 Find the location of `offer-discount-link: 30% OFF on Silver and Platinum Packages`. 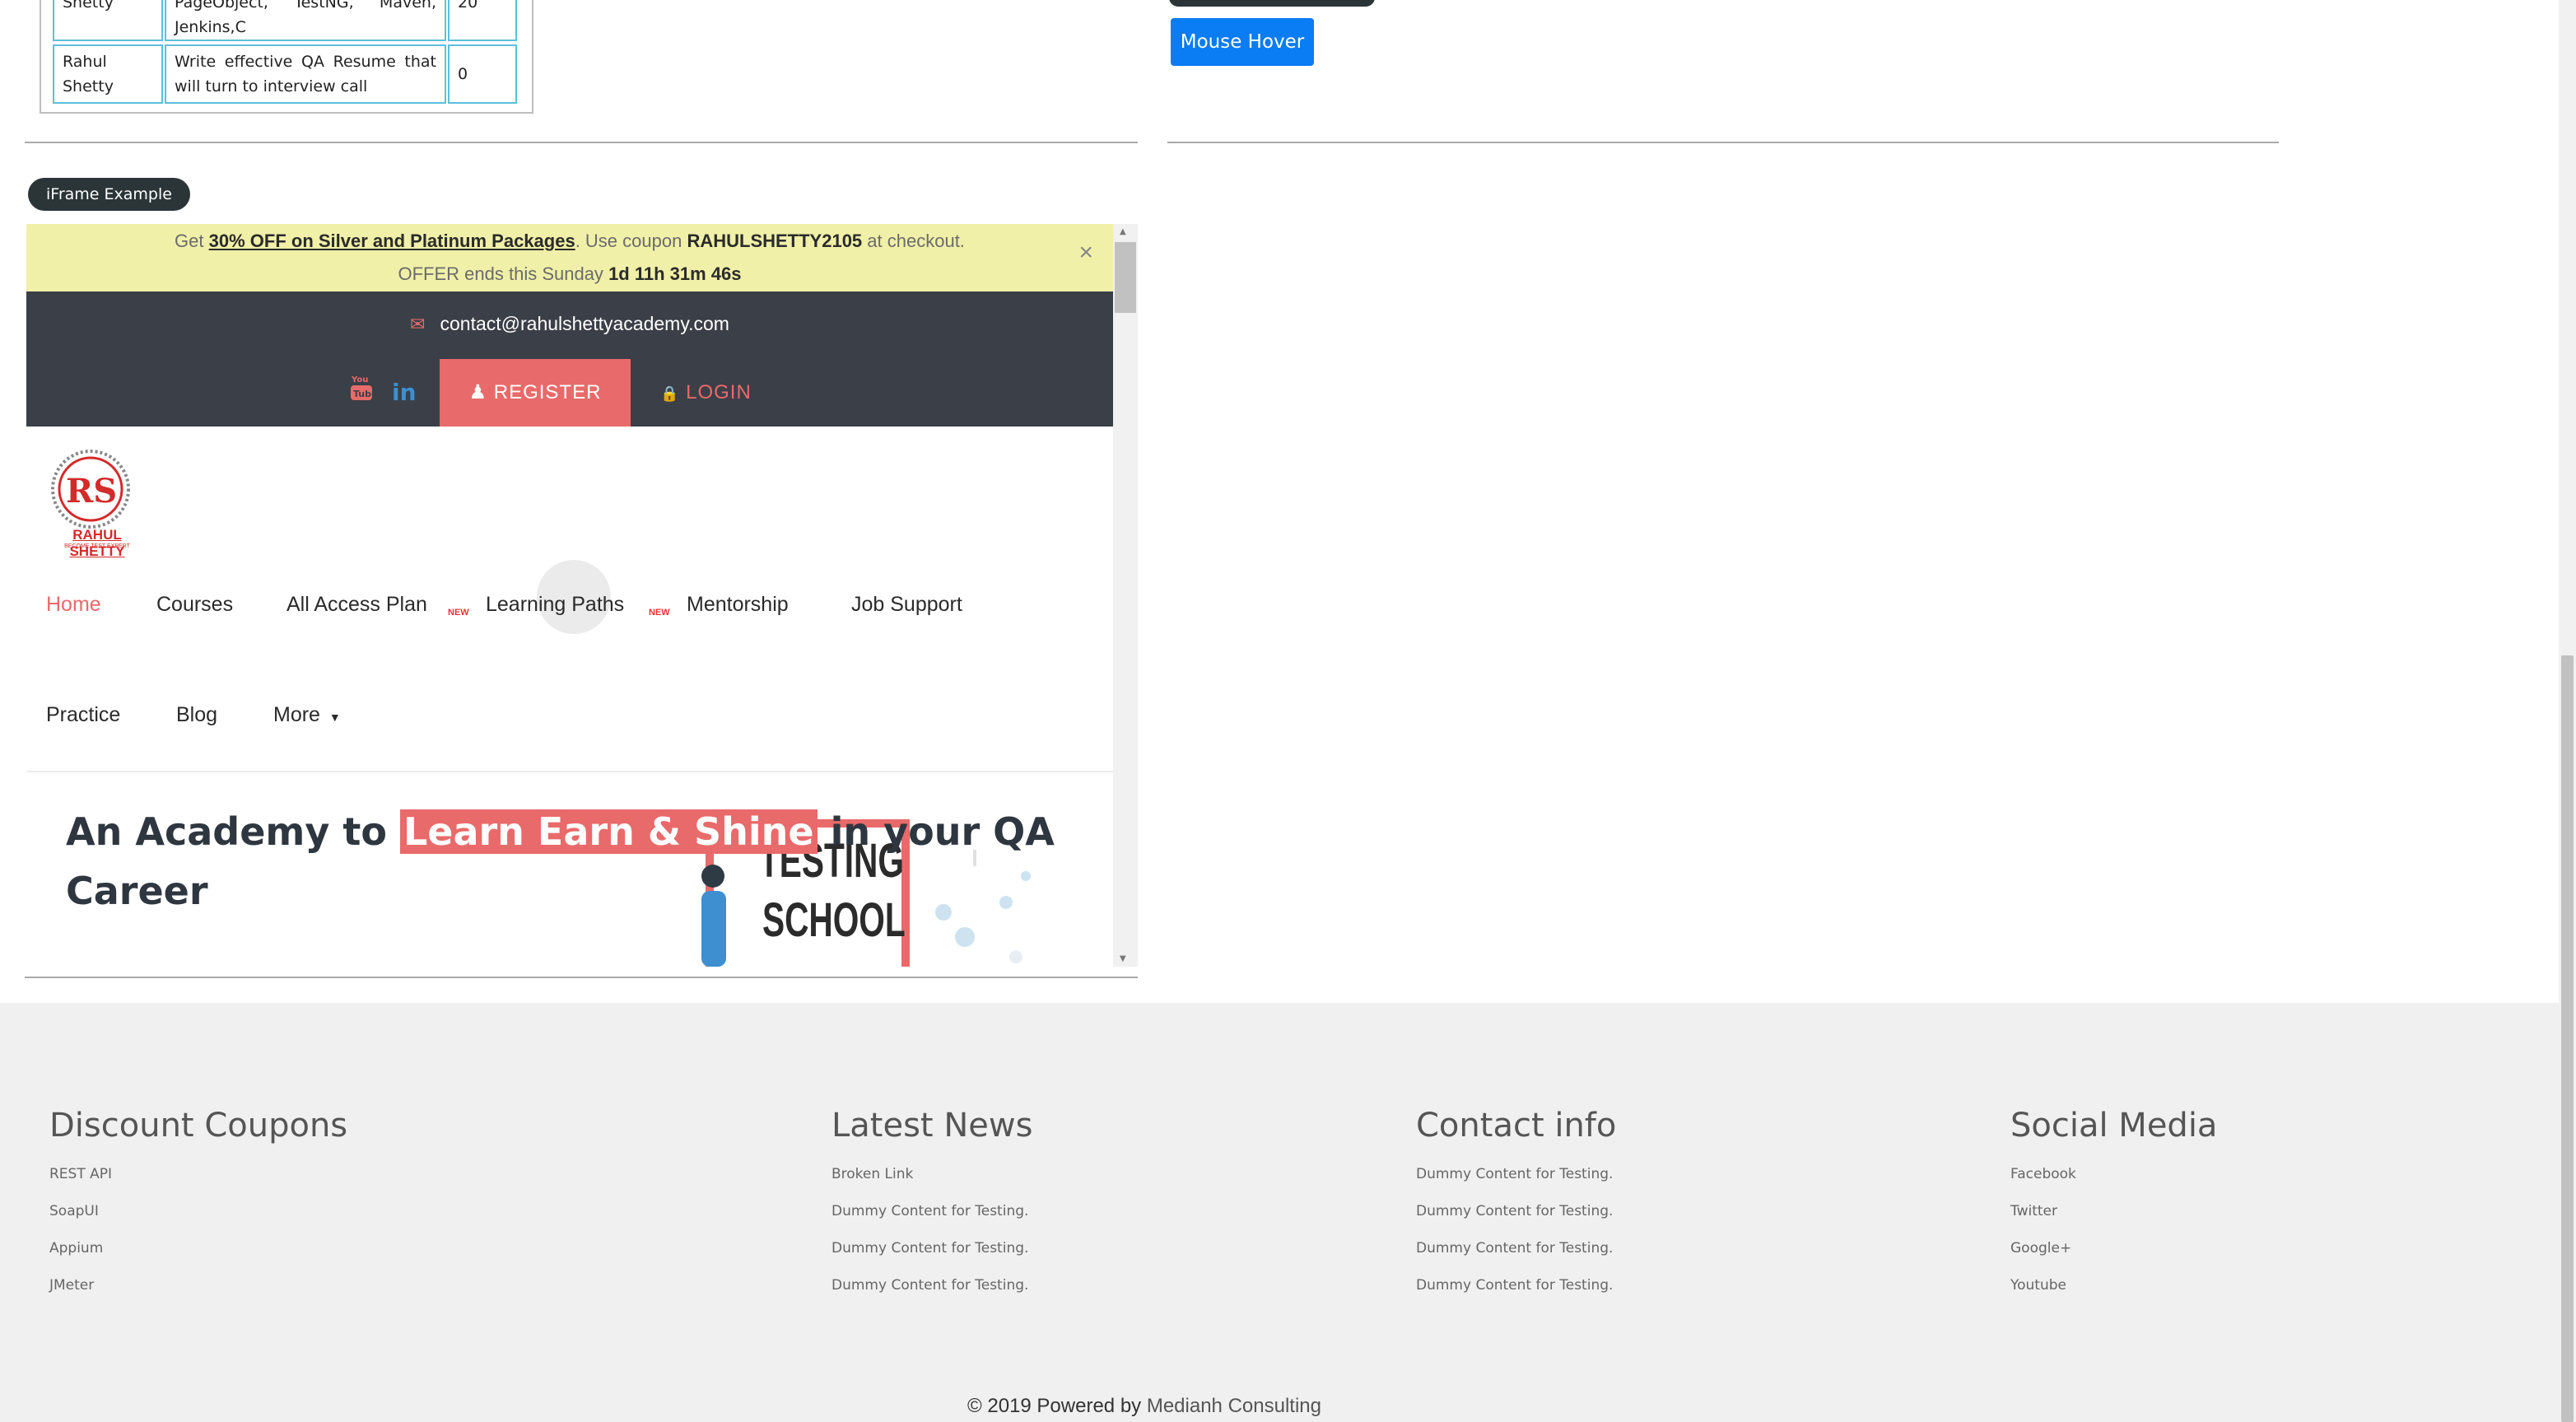

offer-discount-link: 30% OFF on Silver and Platinum Packages is located at coordinates (392, 241).